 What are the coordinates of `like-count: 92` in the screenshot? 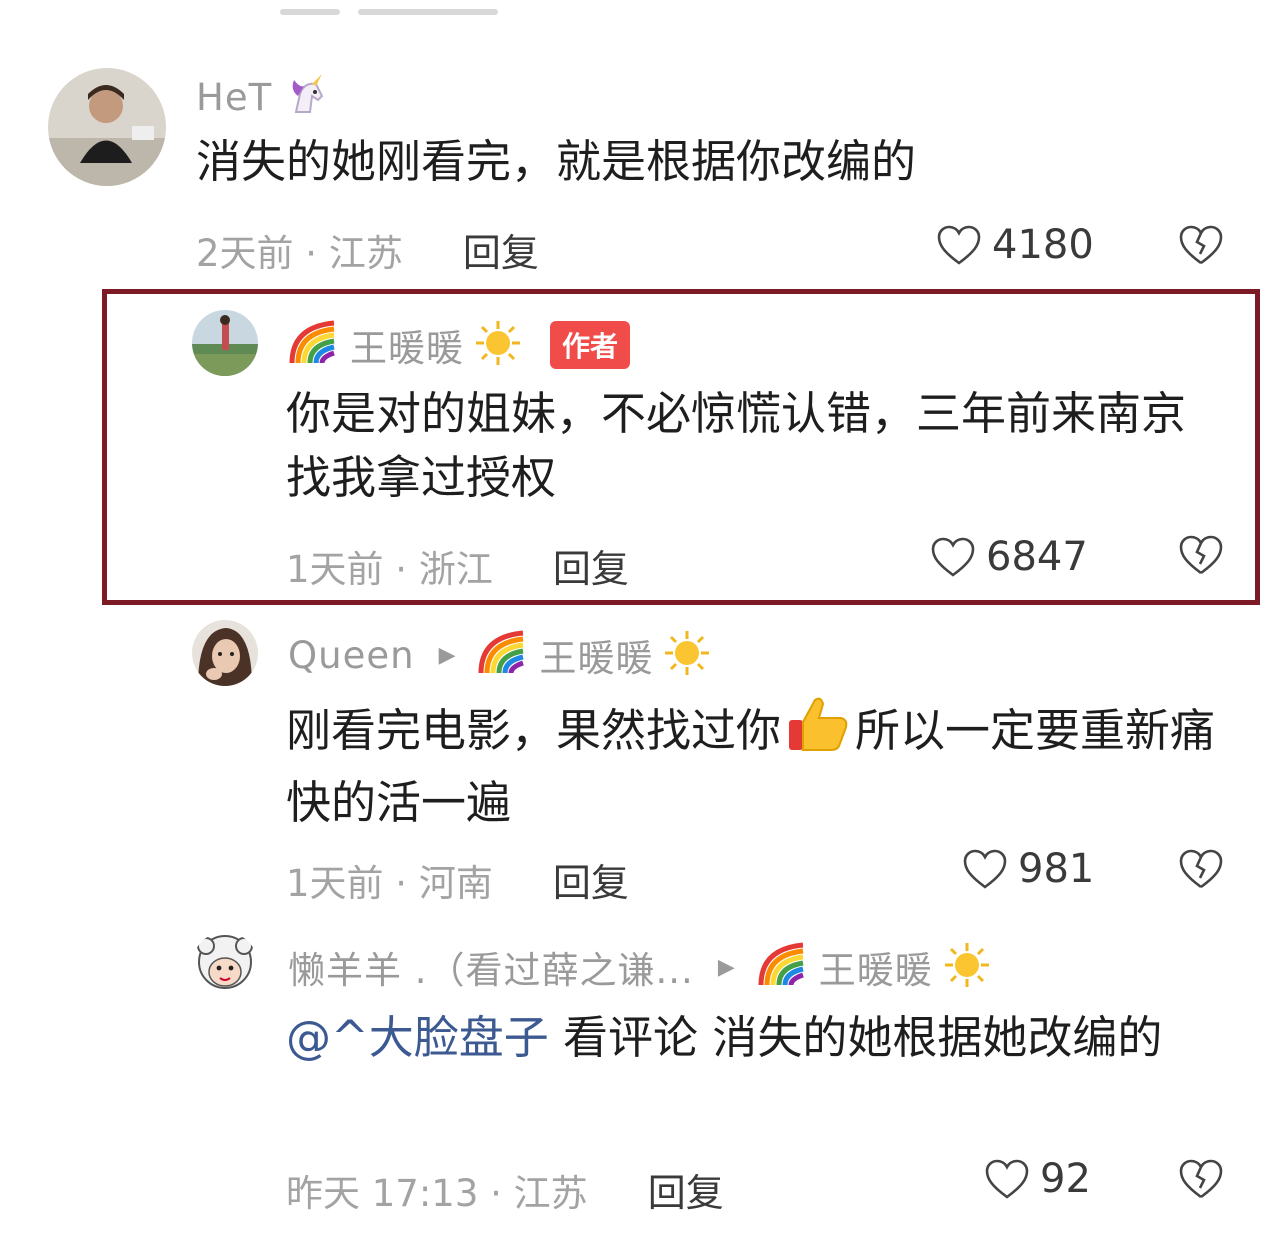 It's located at (1065, 1179).